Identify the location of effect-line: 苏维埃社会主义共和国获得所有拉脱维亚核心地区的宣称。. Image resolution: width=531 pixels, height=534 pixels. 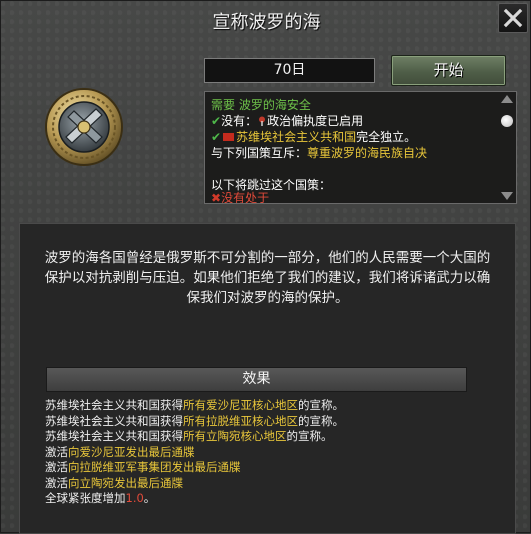
(194, 420).